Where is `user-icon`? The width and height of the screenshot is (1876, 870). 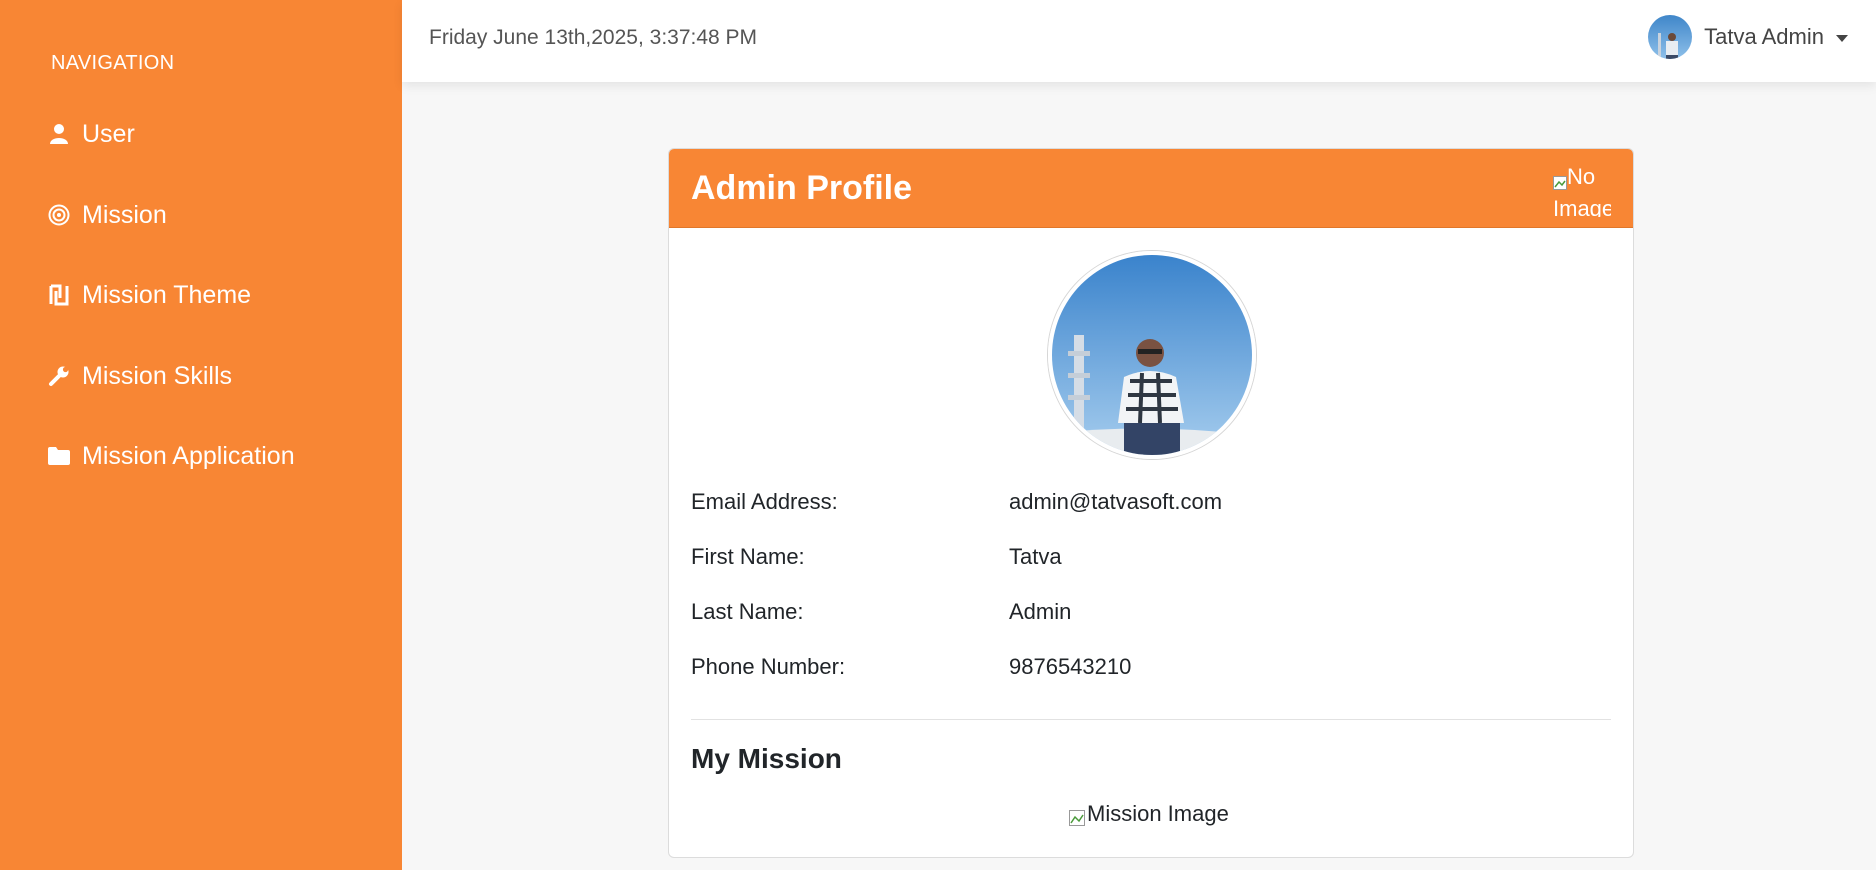
user-icon is located at coordinates (59, 134).